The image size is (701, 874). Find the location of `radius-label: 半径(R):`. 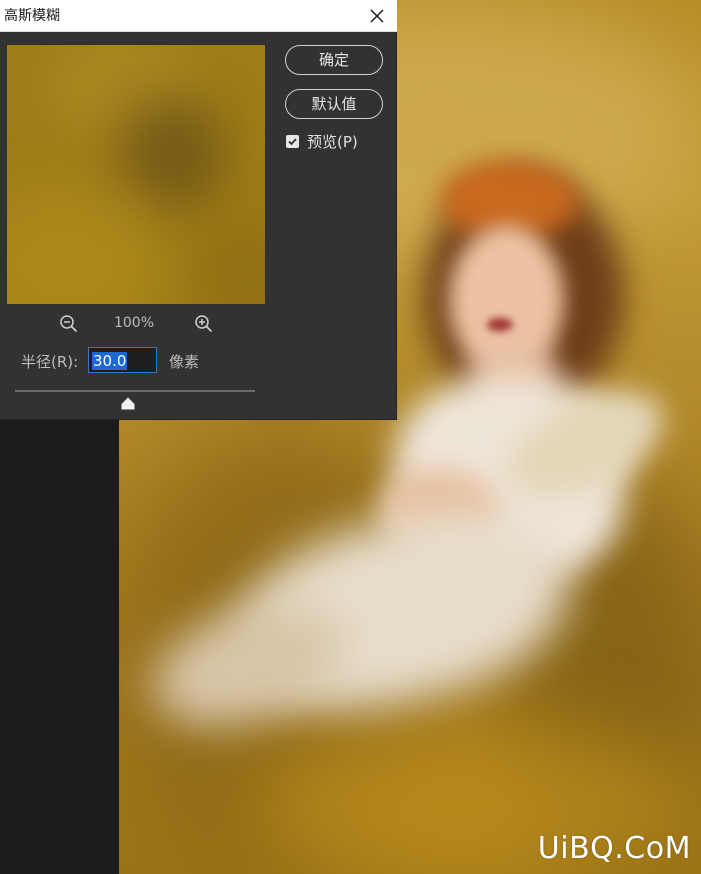

radius-label: 半径(R): is located at coordinates (50, 362).